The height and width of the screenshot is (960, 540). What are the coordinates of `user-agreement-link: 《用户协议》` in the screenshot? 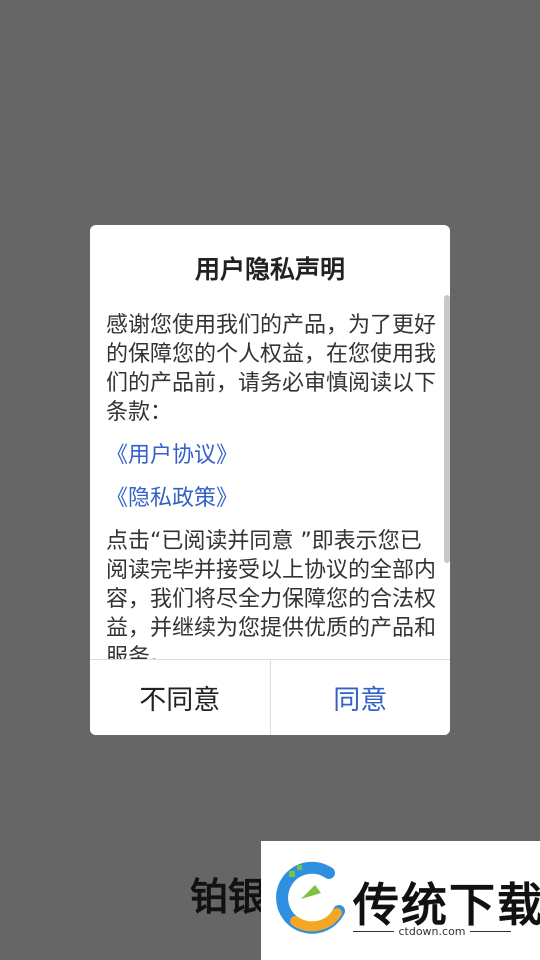 It's located at (273, 455).